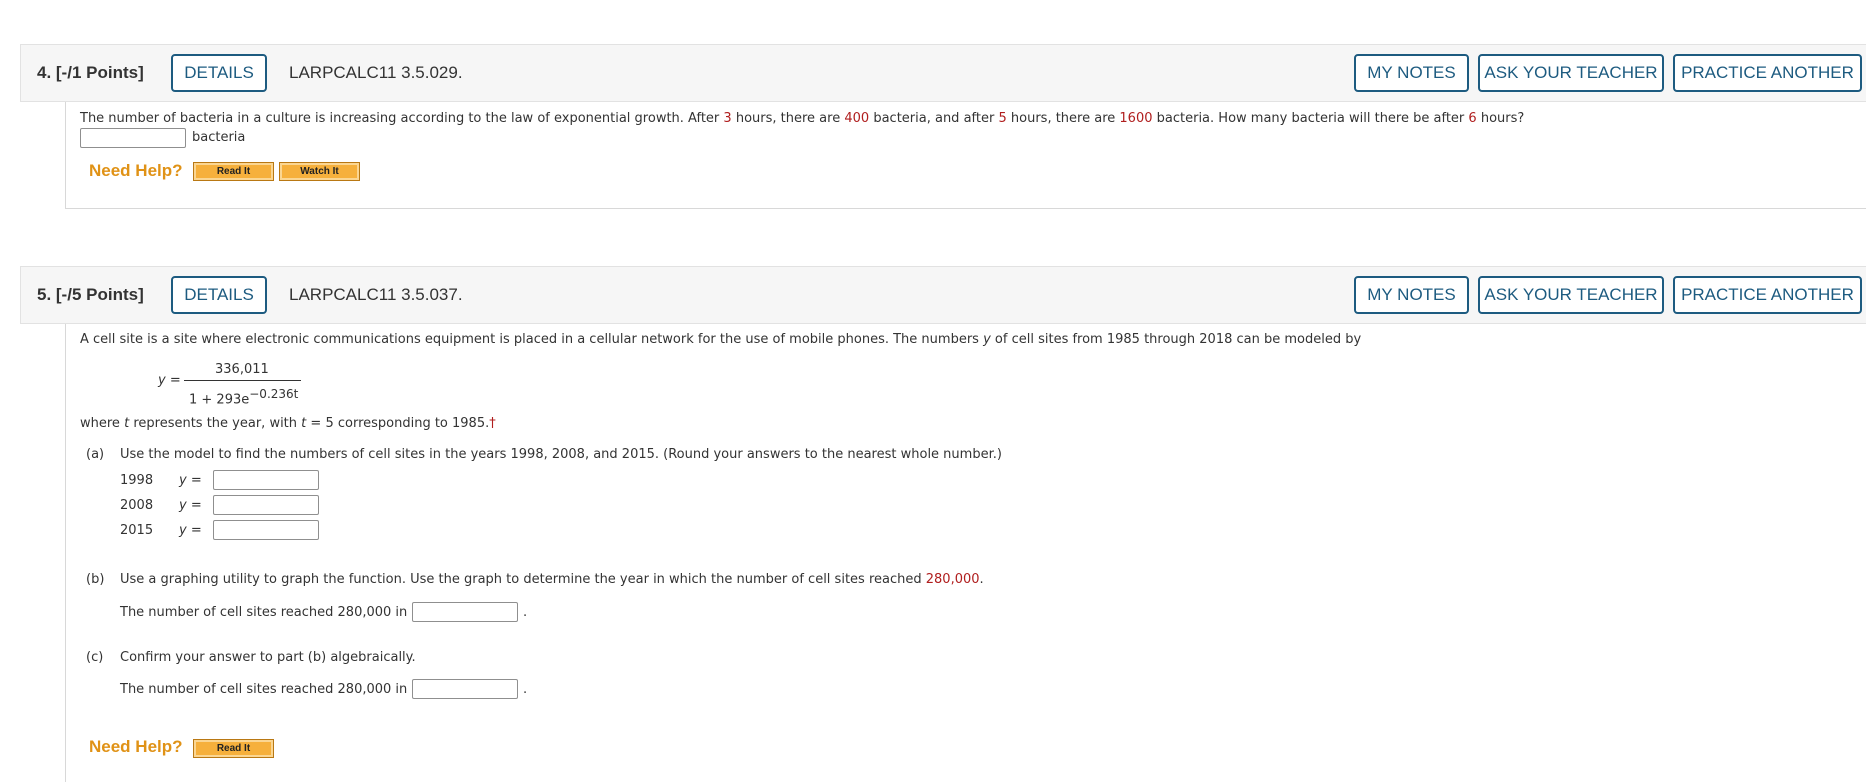  I want to click on bacteria-answer-input, so click(133, 138).